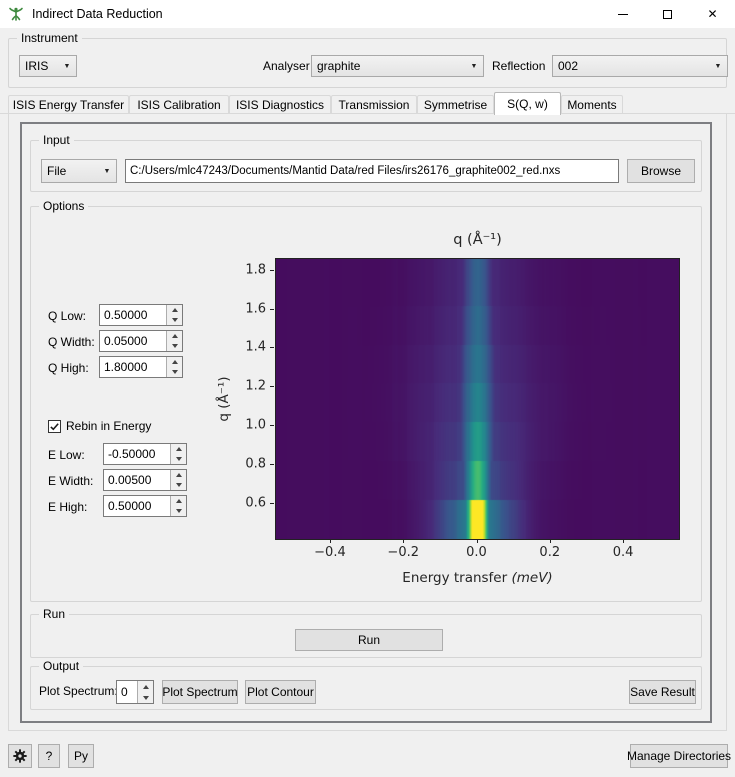 Image resolution: width=735 pixels, height=777 pixels. What do you see at coordinates (81, 756) in the screenshot?
I see `python-export-button: Py` at bounding box center [81, 756].